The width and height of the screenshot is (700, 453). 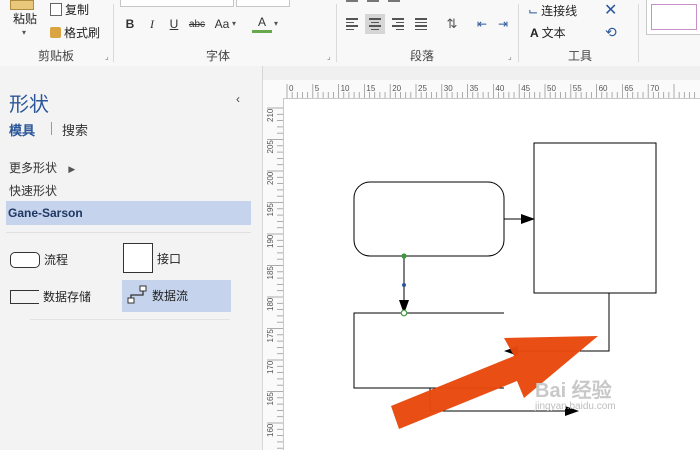 I want to click on watermark: Bai 经验 jingyan.baidu.com, so click(x=575, y=393).